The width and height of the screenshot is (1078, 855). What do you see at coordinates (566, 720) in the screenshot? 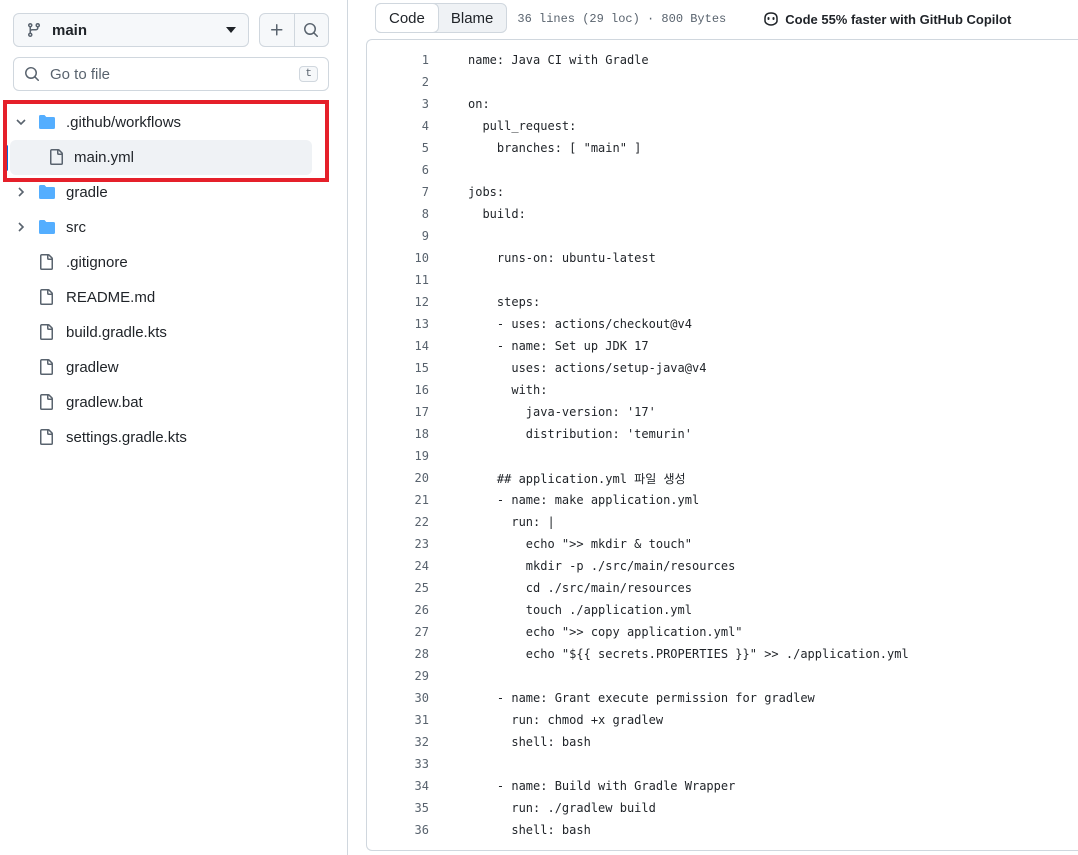
I see `code-text: run: chmod +x gradlew` at bounding box center [566, 720].